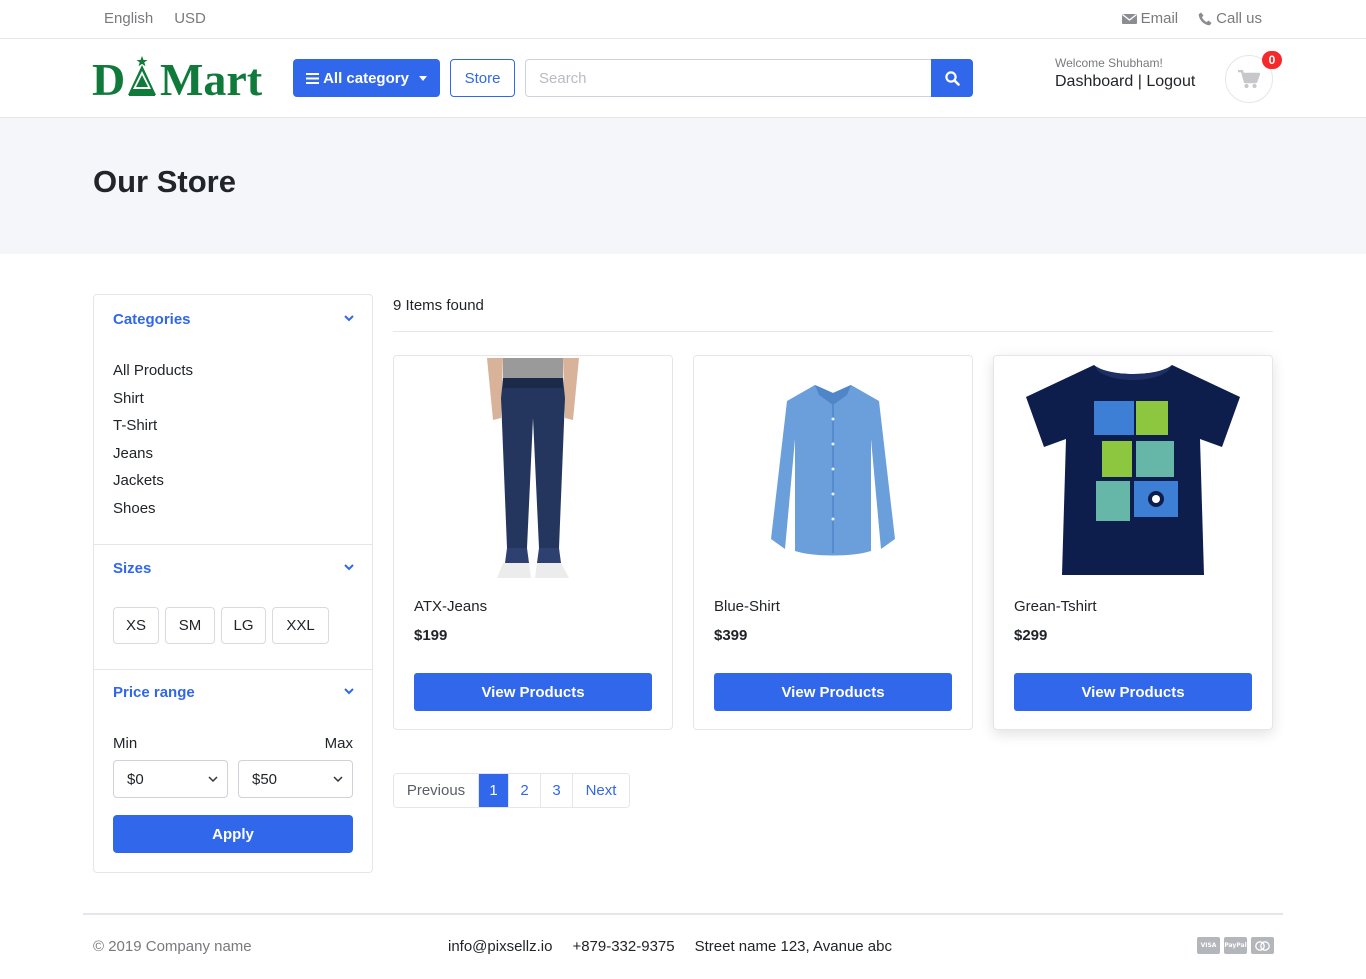 The image size is (1366, 979). Describe the element at coordinates (1205, 18) in the screenshot. I see `phone-icon` at that location.